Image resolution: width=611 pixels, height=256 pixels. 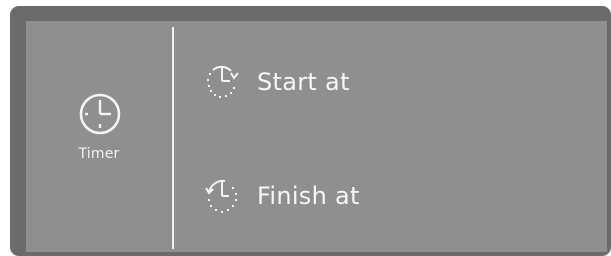 I want to click on clock-icon, so click(x=100, y=114).